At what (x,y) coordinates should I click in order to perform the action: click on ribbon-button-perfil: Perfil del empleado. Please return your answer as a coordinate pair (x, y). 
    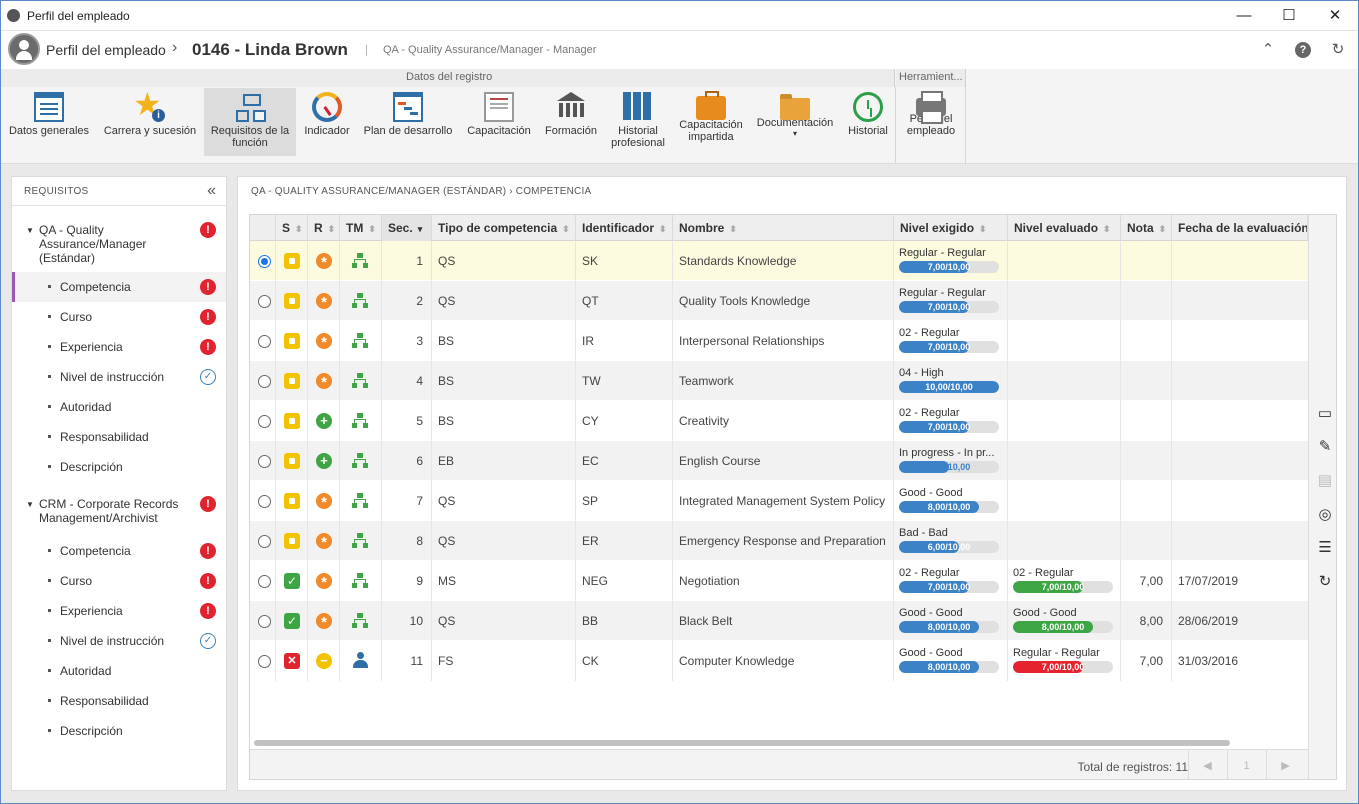
    Looking at the image, I should click on (931, 122).